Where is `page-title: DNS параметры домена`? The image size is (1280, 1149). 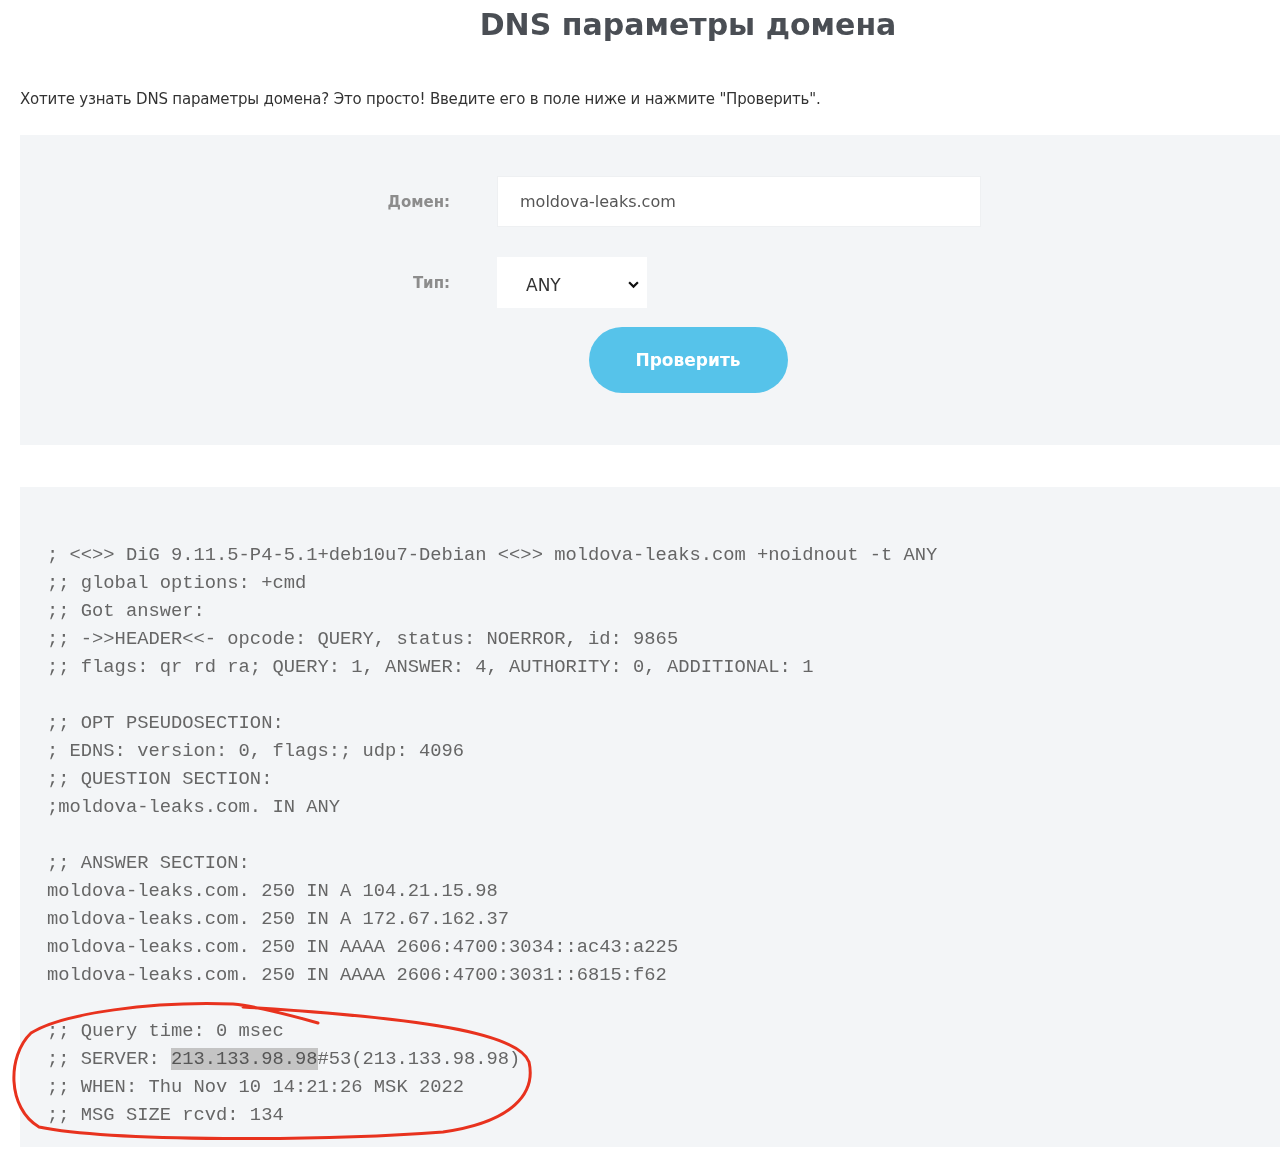 page-title: DNS параметры домена is located at coordinates (688, 25).